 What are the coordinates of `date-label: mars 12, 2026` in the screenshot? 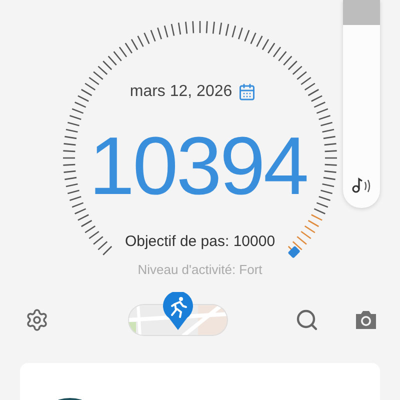 It's located at (181, 92).